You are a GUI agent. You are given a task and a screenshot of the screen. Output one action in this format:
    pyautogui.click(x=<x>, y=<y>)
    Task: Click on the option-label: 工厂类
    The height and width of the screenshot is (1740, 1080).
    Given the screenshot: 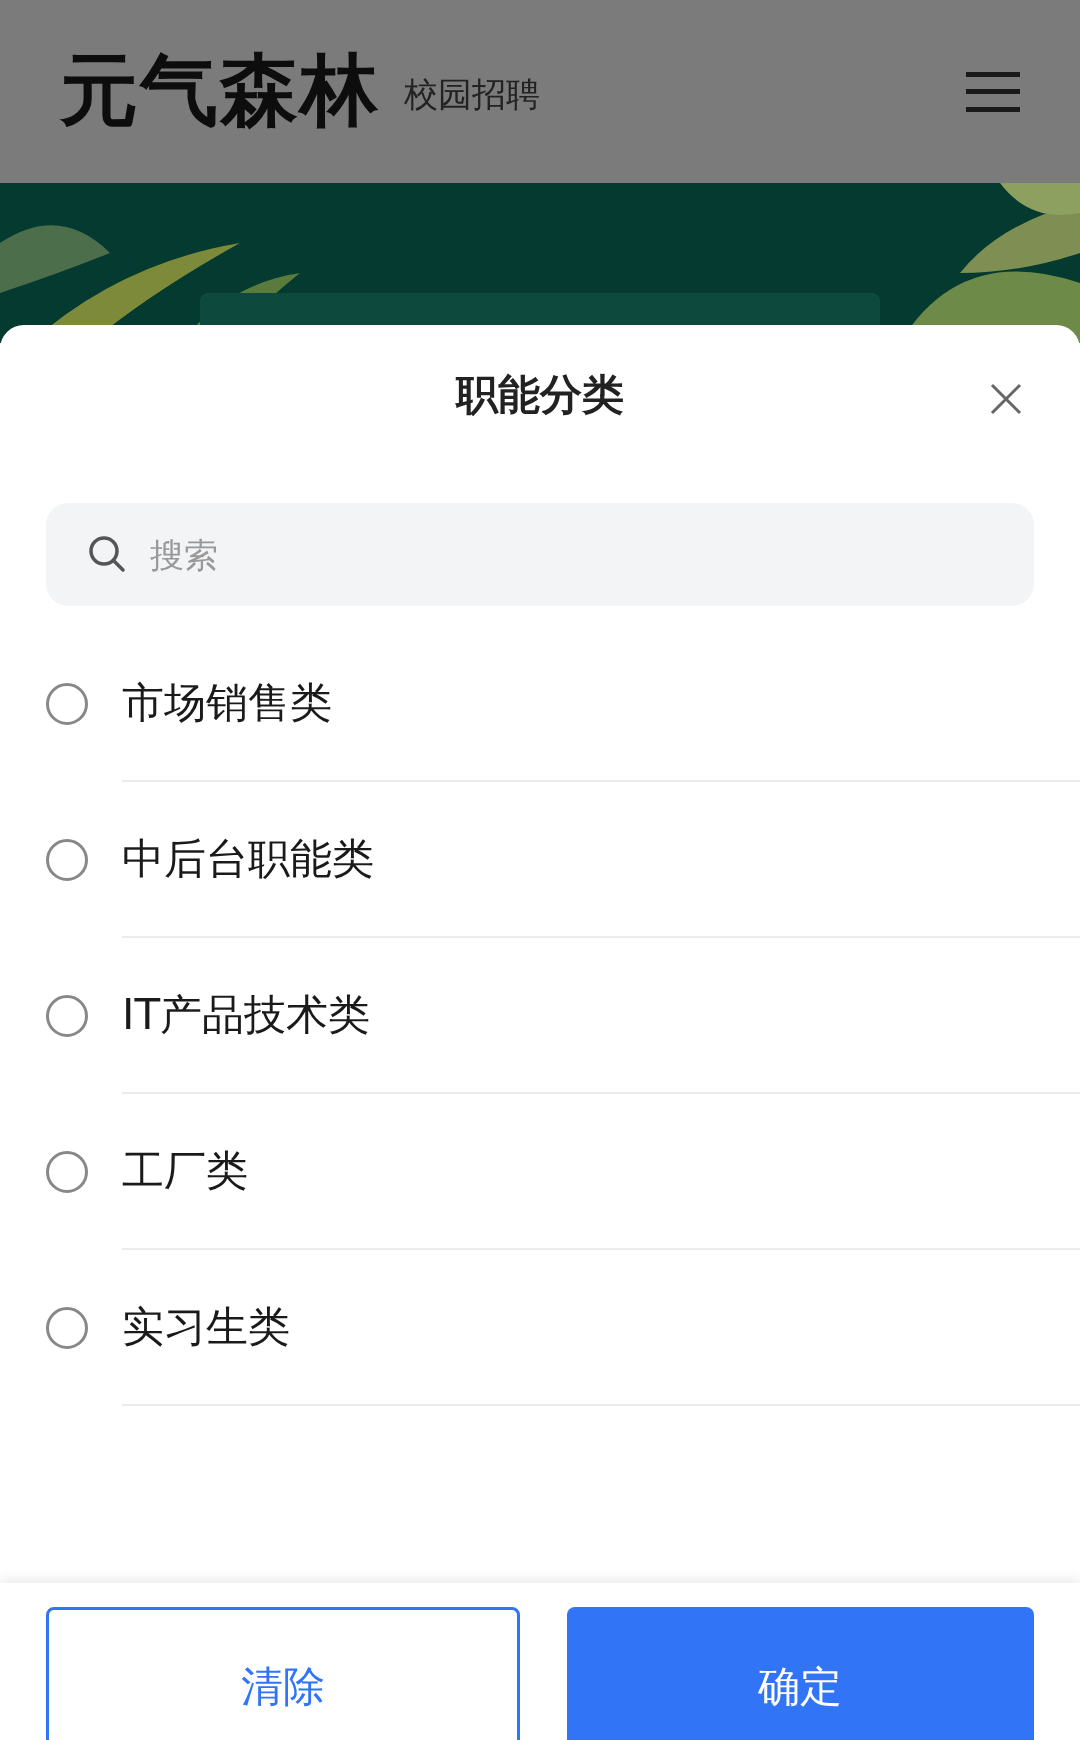 What is the action you would take?
    pyautogui.click(x=185, y=1171)
    